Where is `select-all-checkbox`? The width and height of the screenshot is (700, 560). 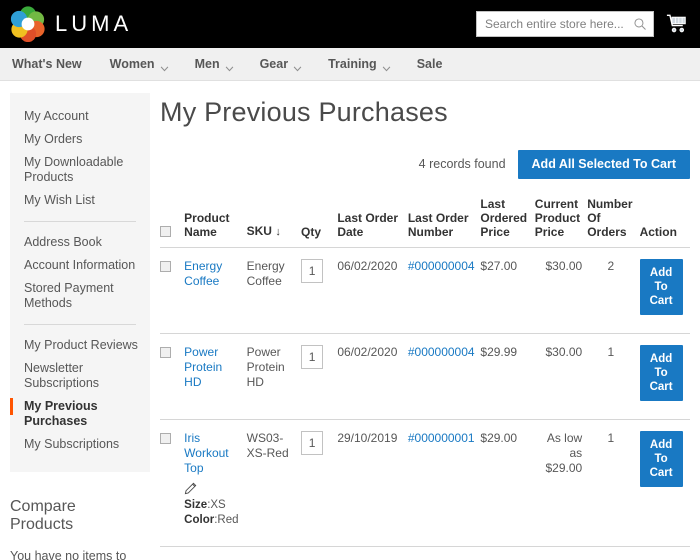
select-all-checkbox is located at coordinates (165, 231).